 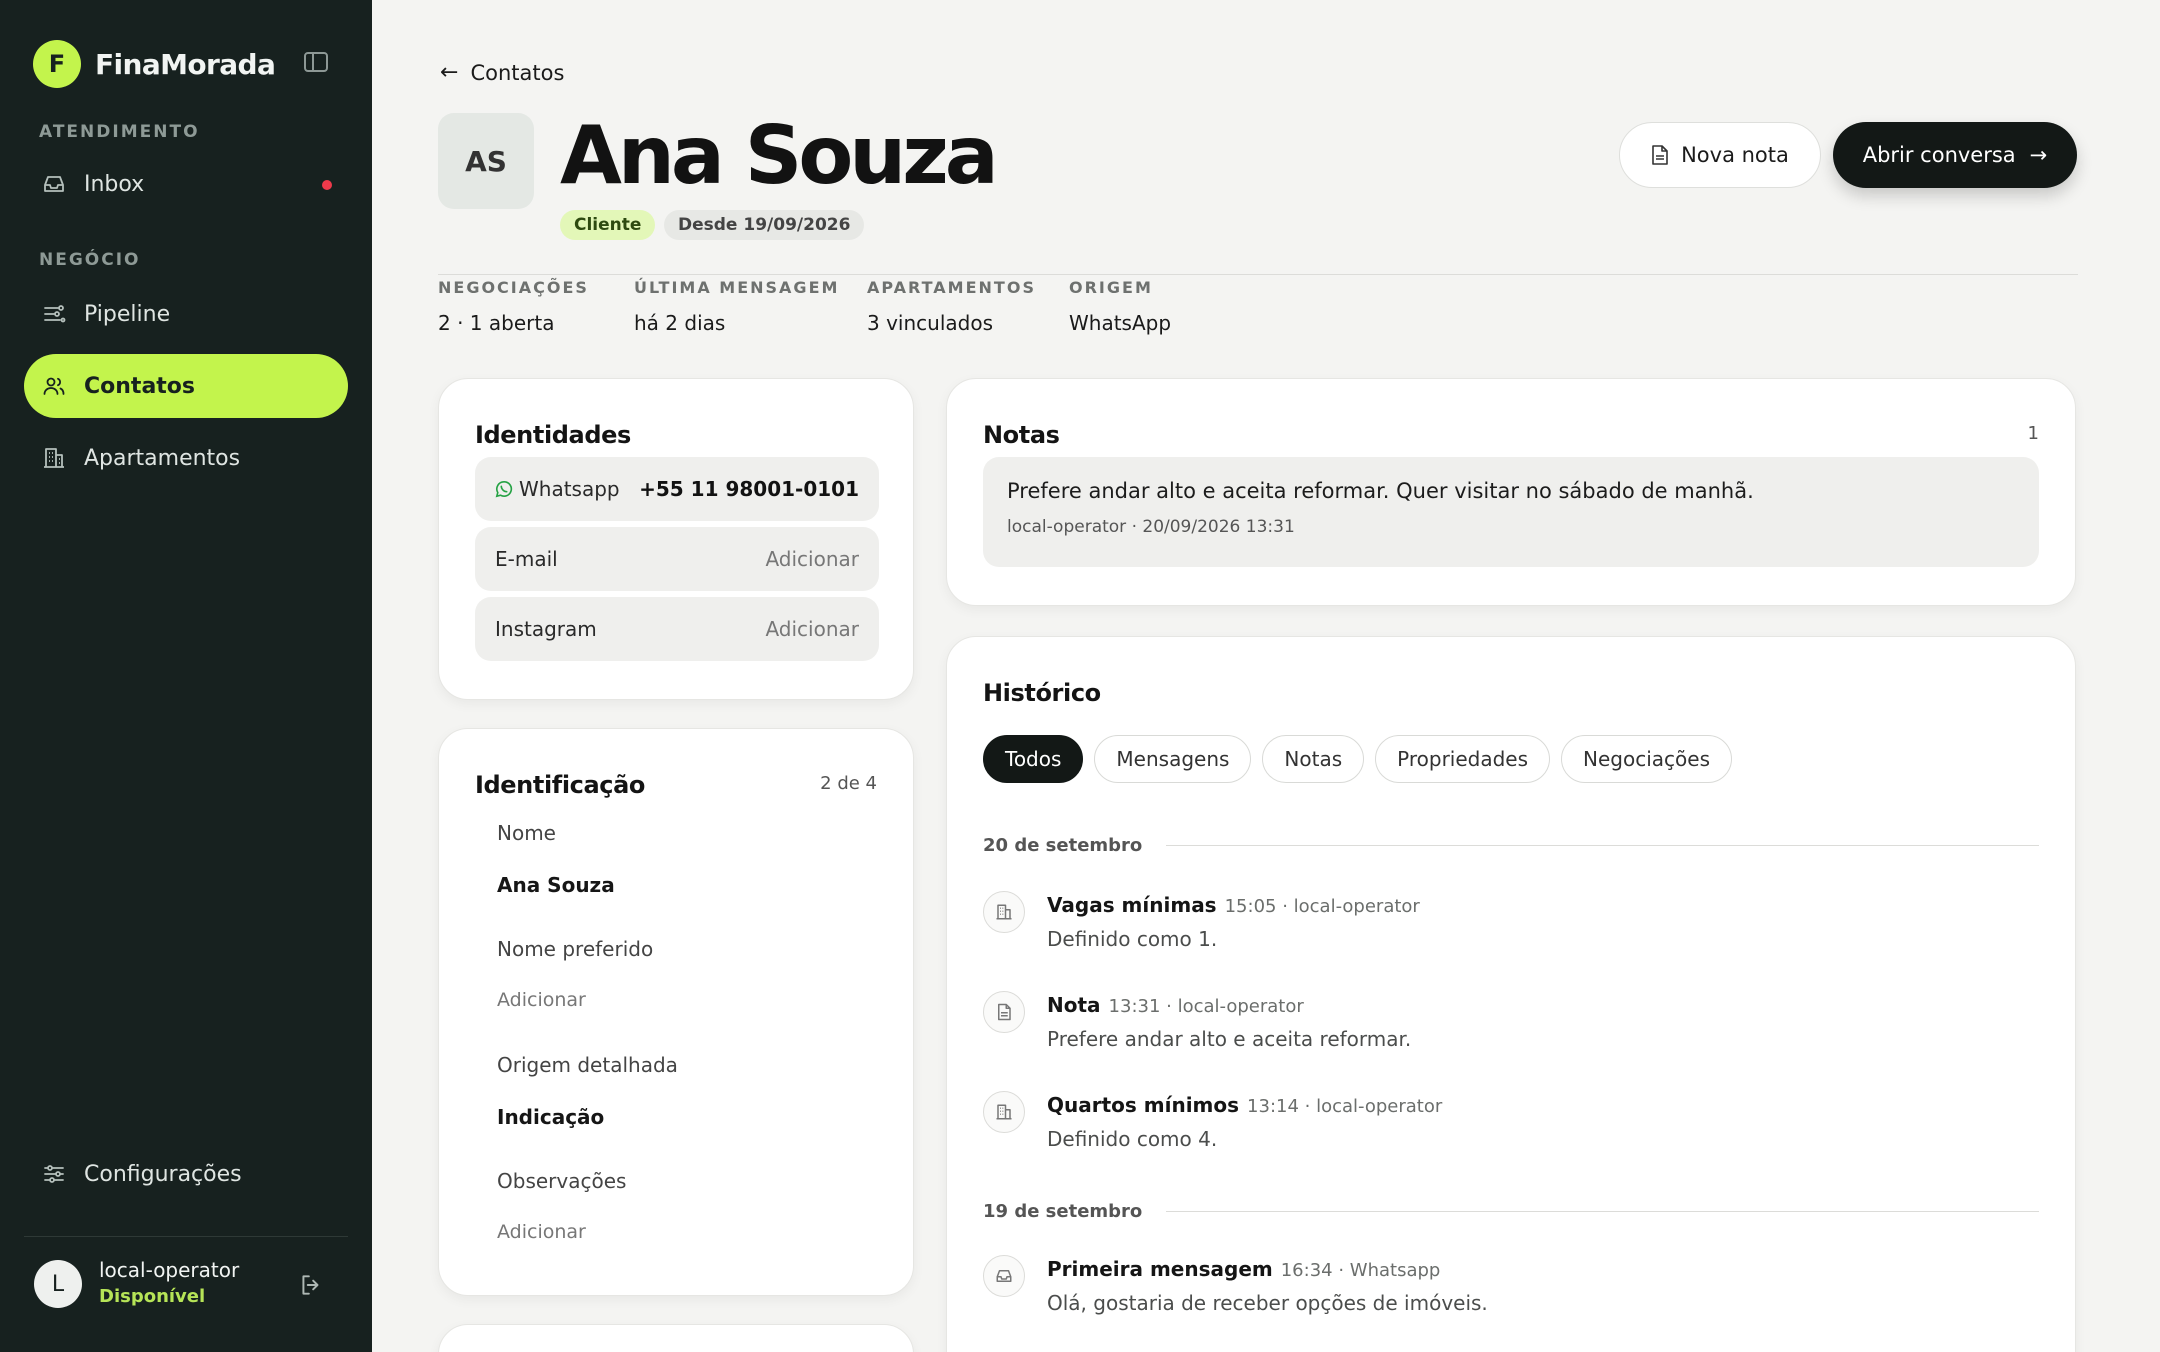 I want to click on card-title: Notas, so click(x=1021, y=435).